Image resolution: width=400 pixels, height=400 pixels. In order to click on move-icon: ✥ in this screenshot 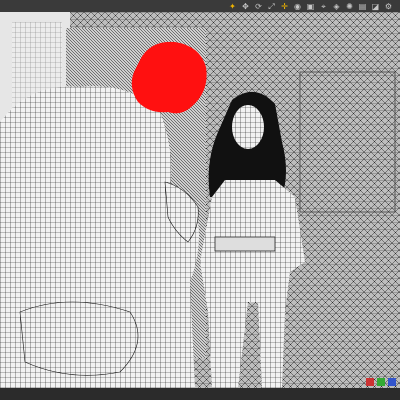, I will do `click(245, 6)`.